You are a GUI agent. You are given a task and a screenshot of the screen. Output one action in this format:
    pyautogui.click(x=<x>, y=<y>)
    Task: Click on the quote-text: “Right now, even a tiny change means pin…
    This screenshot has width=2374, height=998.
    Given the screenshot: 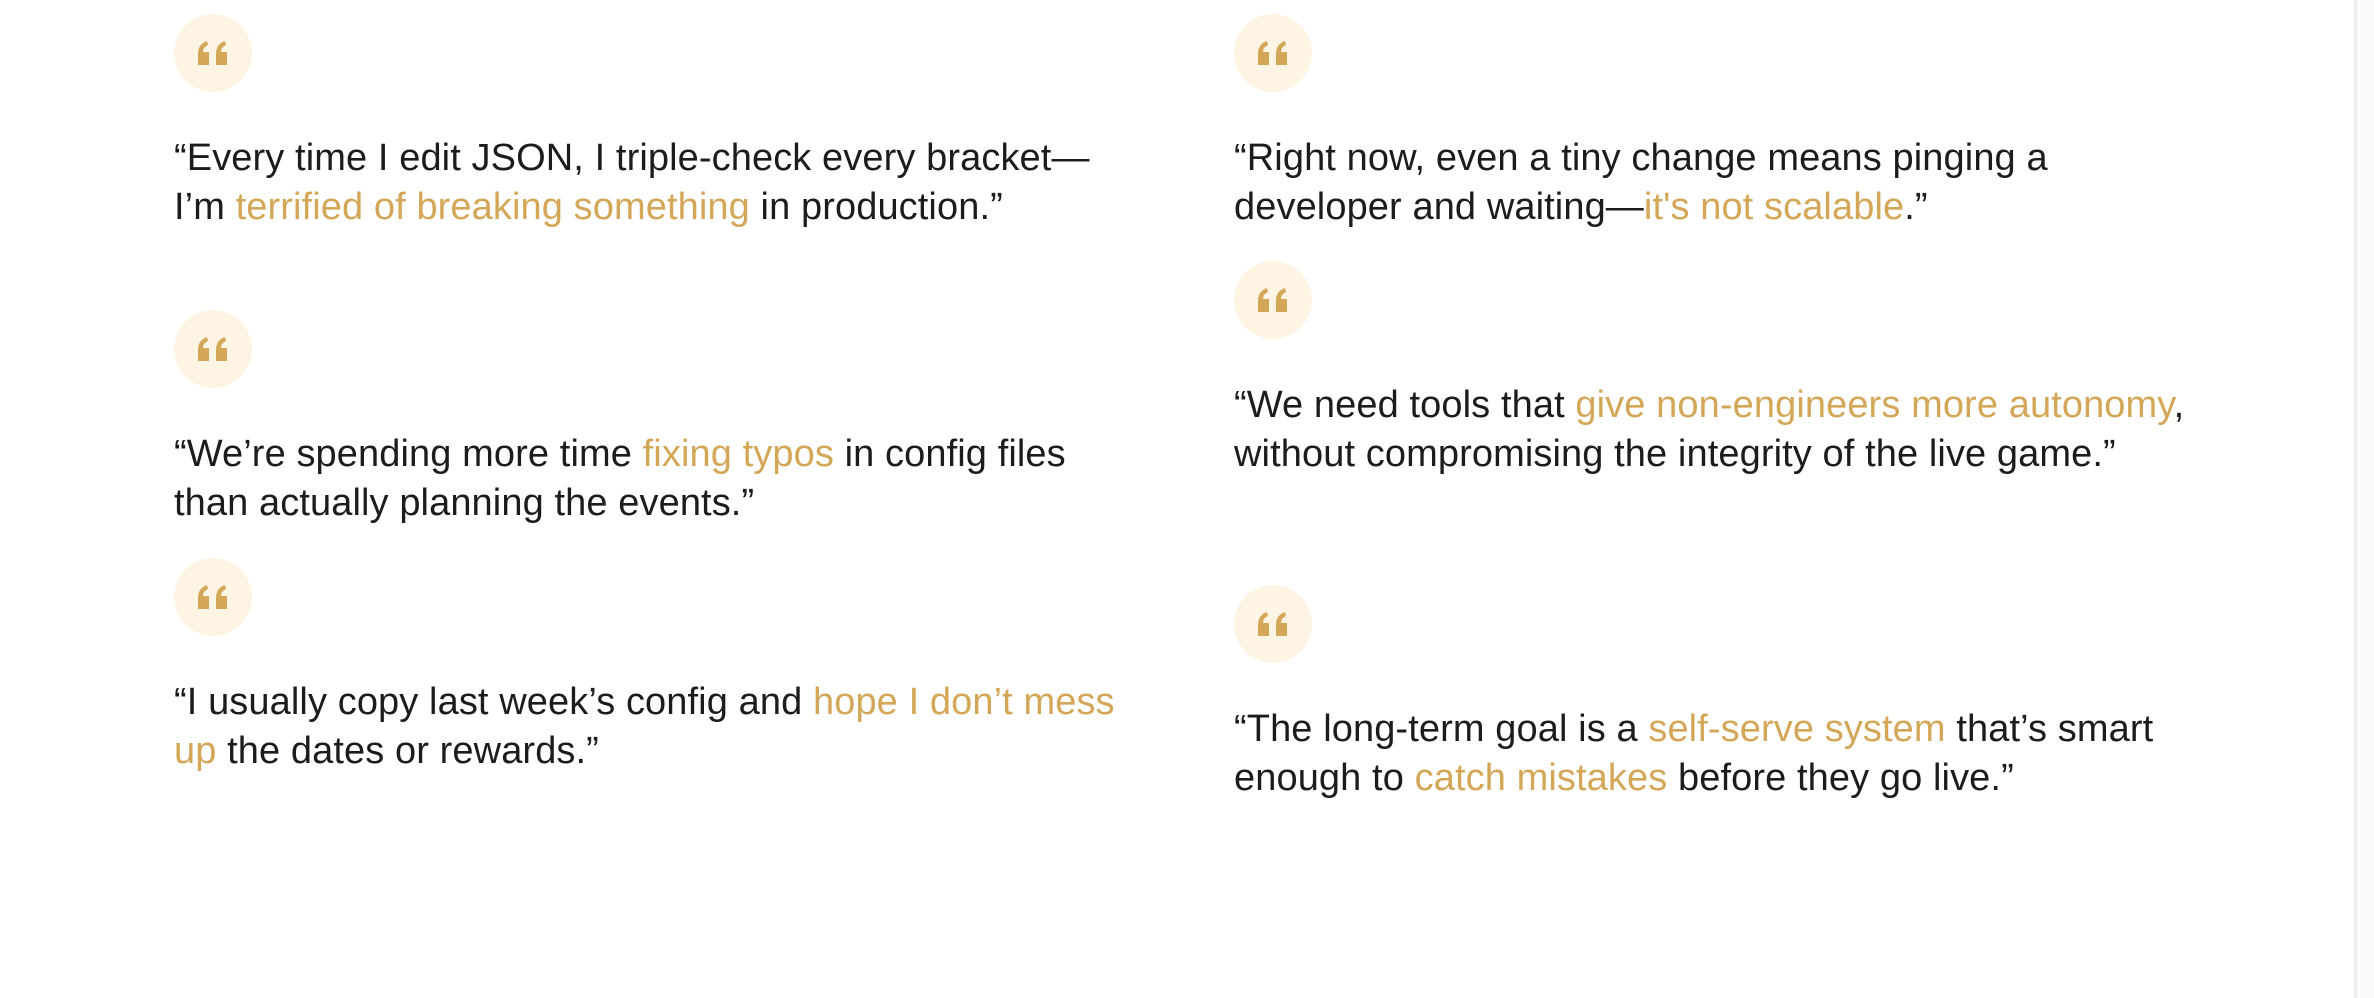 What is the action you would take?
    pyautogui.click(x=1714, y=183)
    